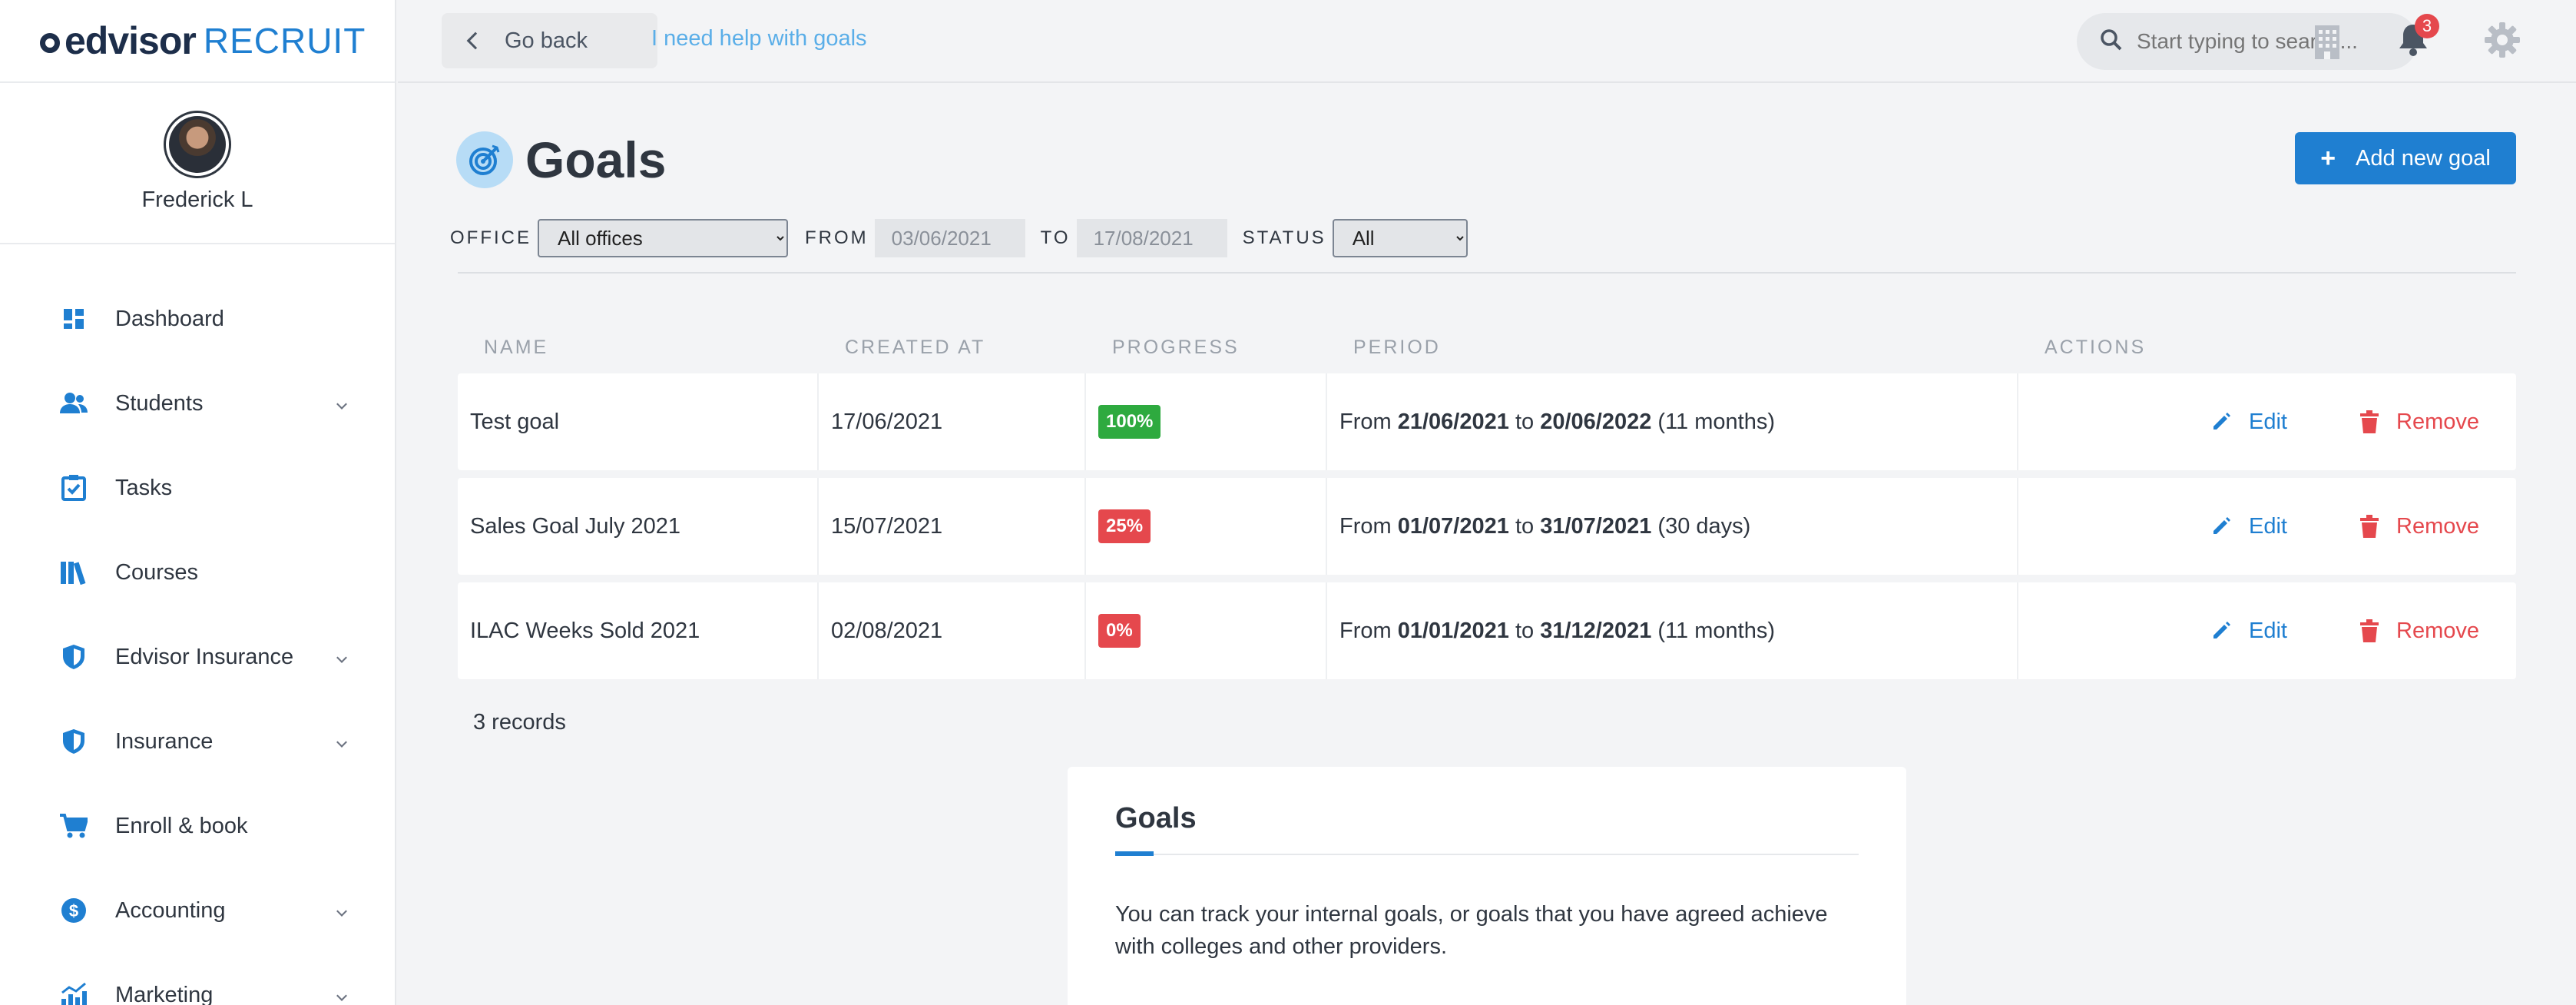 The width and height of the screenshot is (2576, 1005). What do you see at coordinates (950, 238) in the screenshot?
I see `from-date-input` at bounding box center [950, 238].